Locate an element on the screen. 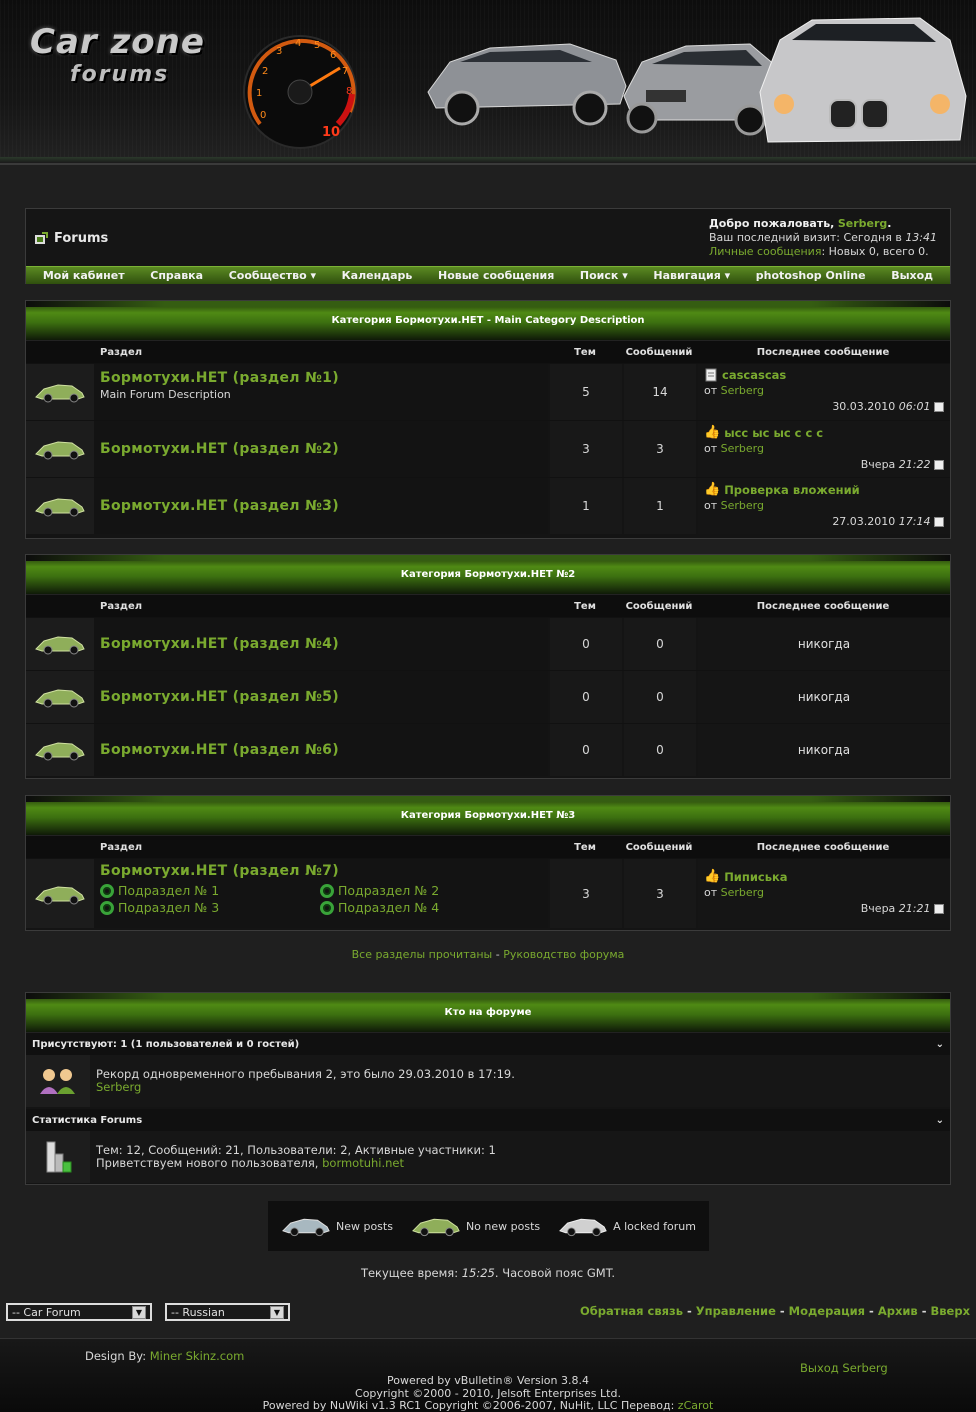 The width and height of the screenshot is (976, 1412). forum-guide-link: Руководство форума is located at coordinates (563, 954).